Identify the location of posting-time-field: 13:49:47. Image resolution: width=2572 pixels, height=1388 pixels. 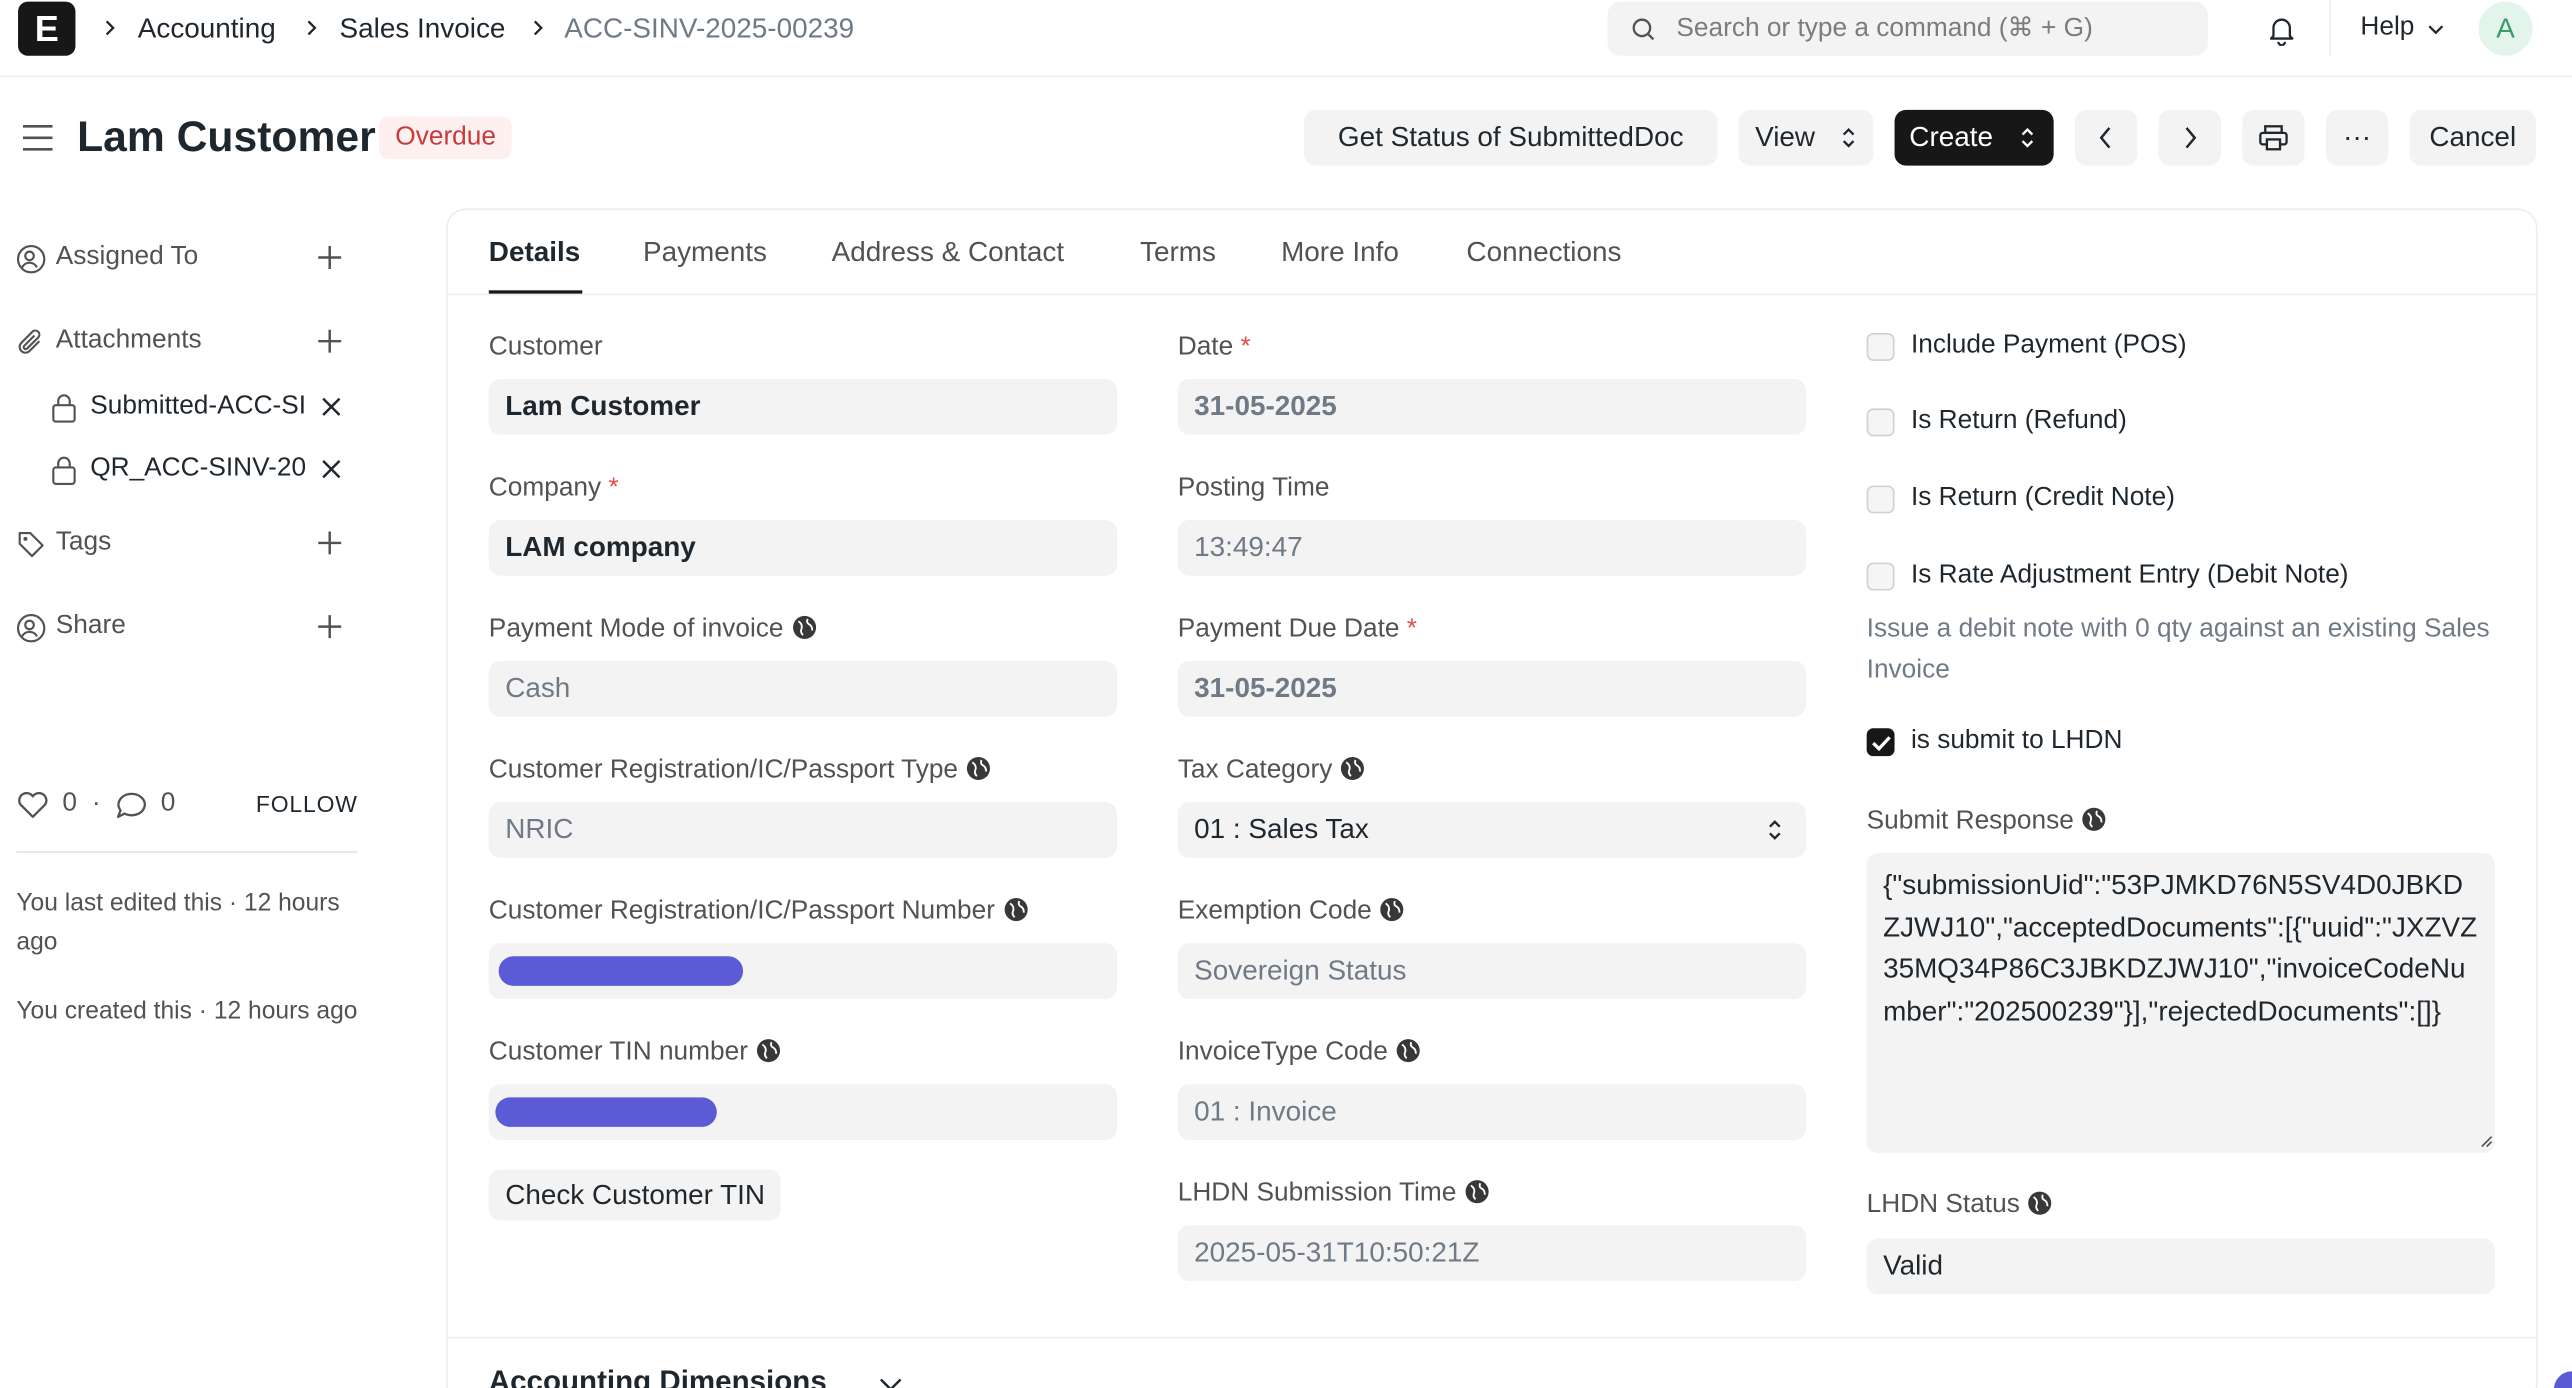
(1491, 547).